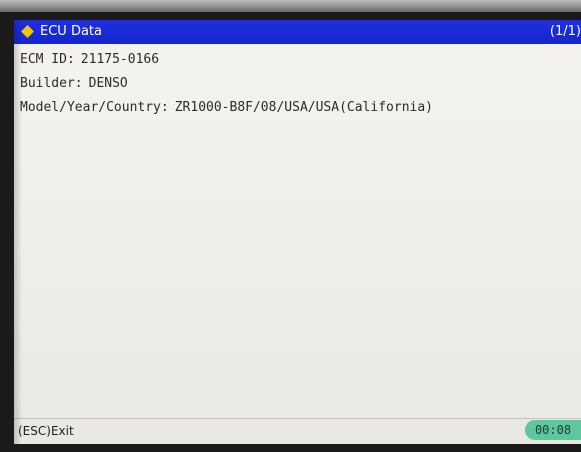 The image size is (581, 452). I want to click on model-value: ZR1000-B8F/08/USA/USA(California), so click(303, 107).